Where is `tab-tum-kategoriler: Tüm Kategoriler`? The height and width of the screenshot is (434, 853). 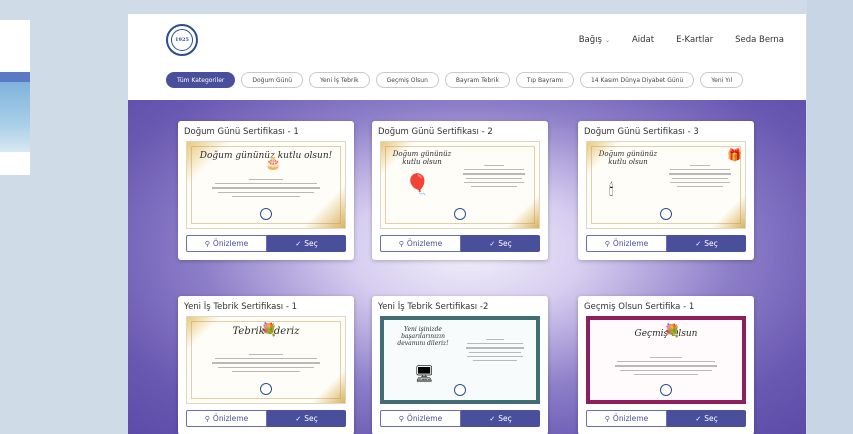 tab-tum-kategoriler: Tüm Kategoriler is located at coordinates (201, 80).